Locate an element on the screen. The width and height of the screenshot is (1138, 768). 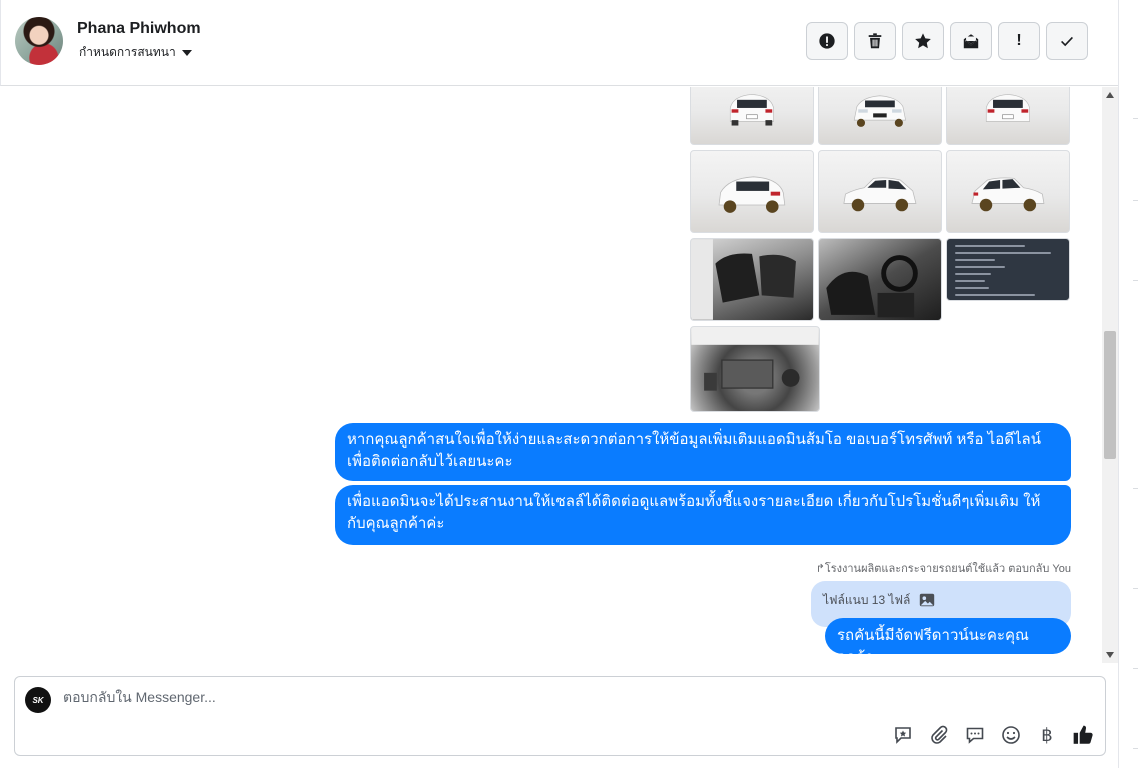
mark-spam-button is located at coordinates (827, 41).